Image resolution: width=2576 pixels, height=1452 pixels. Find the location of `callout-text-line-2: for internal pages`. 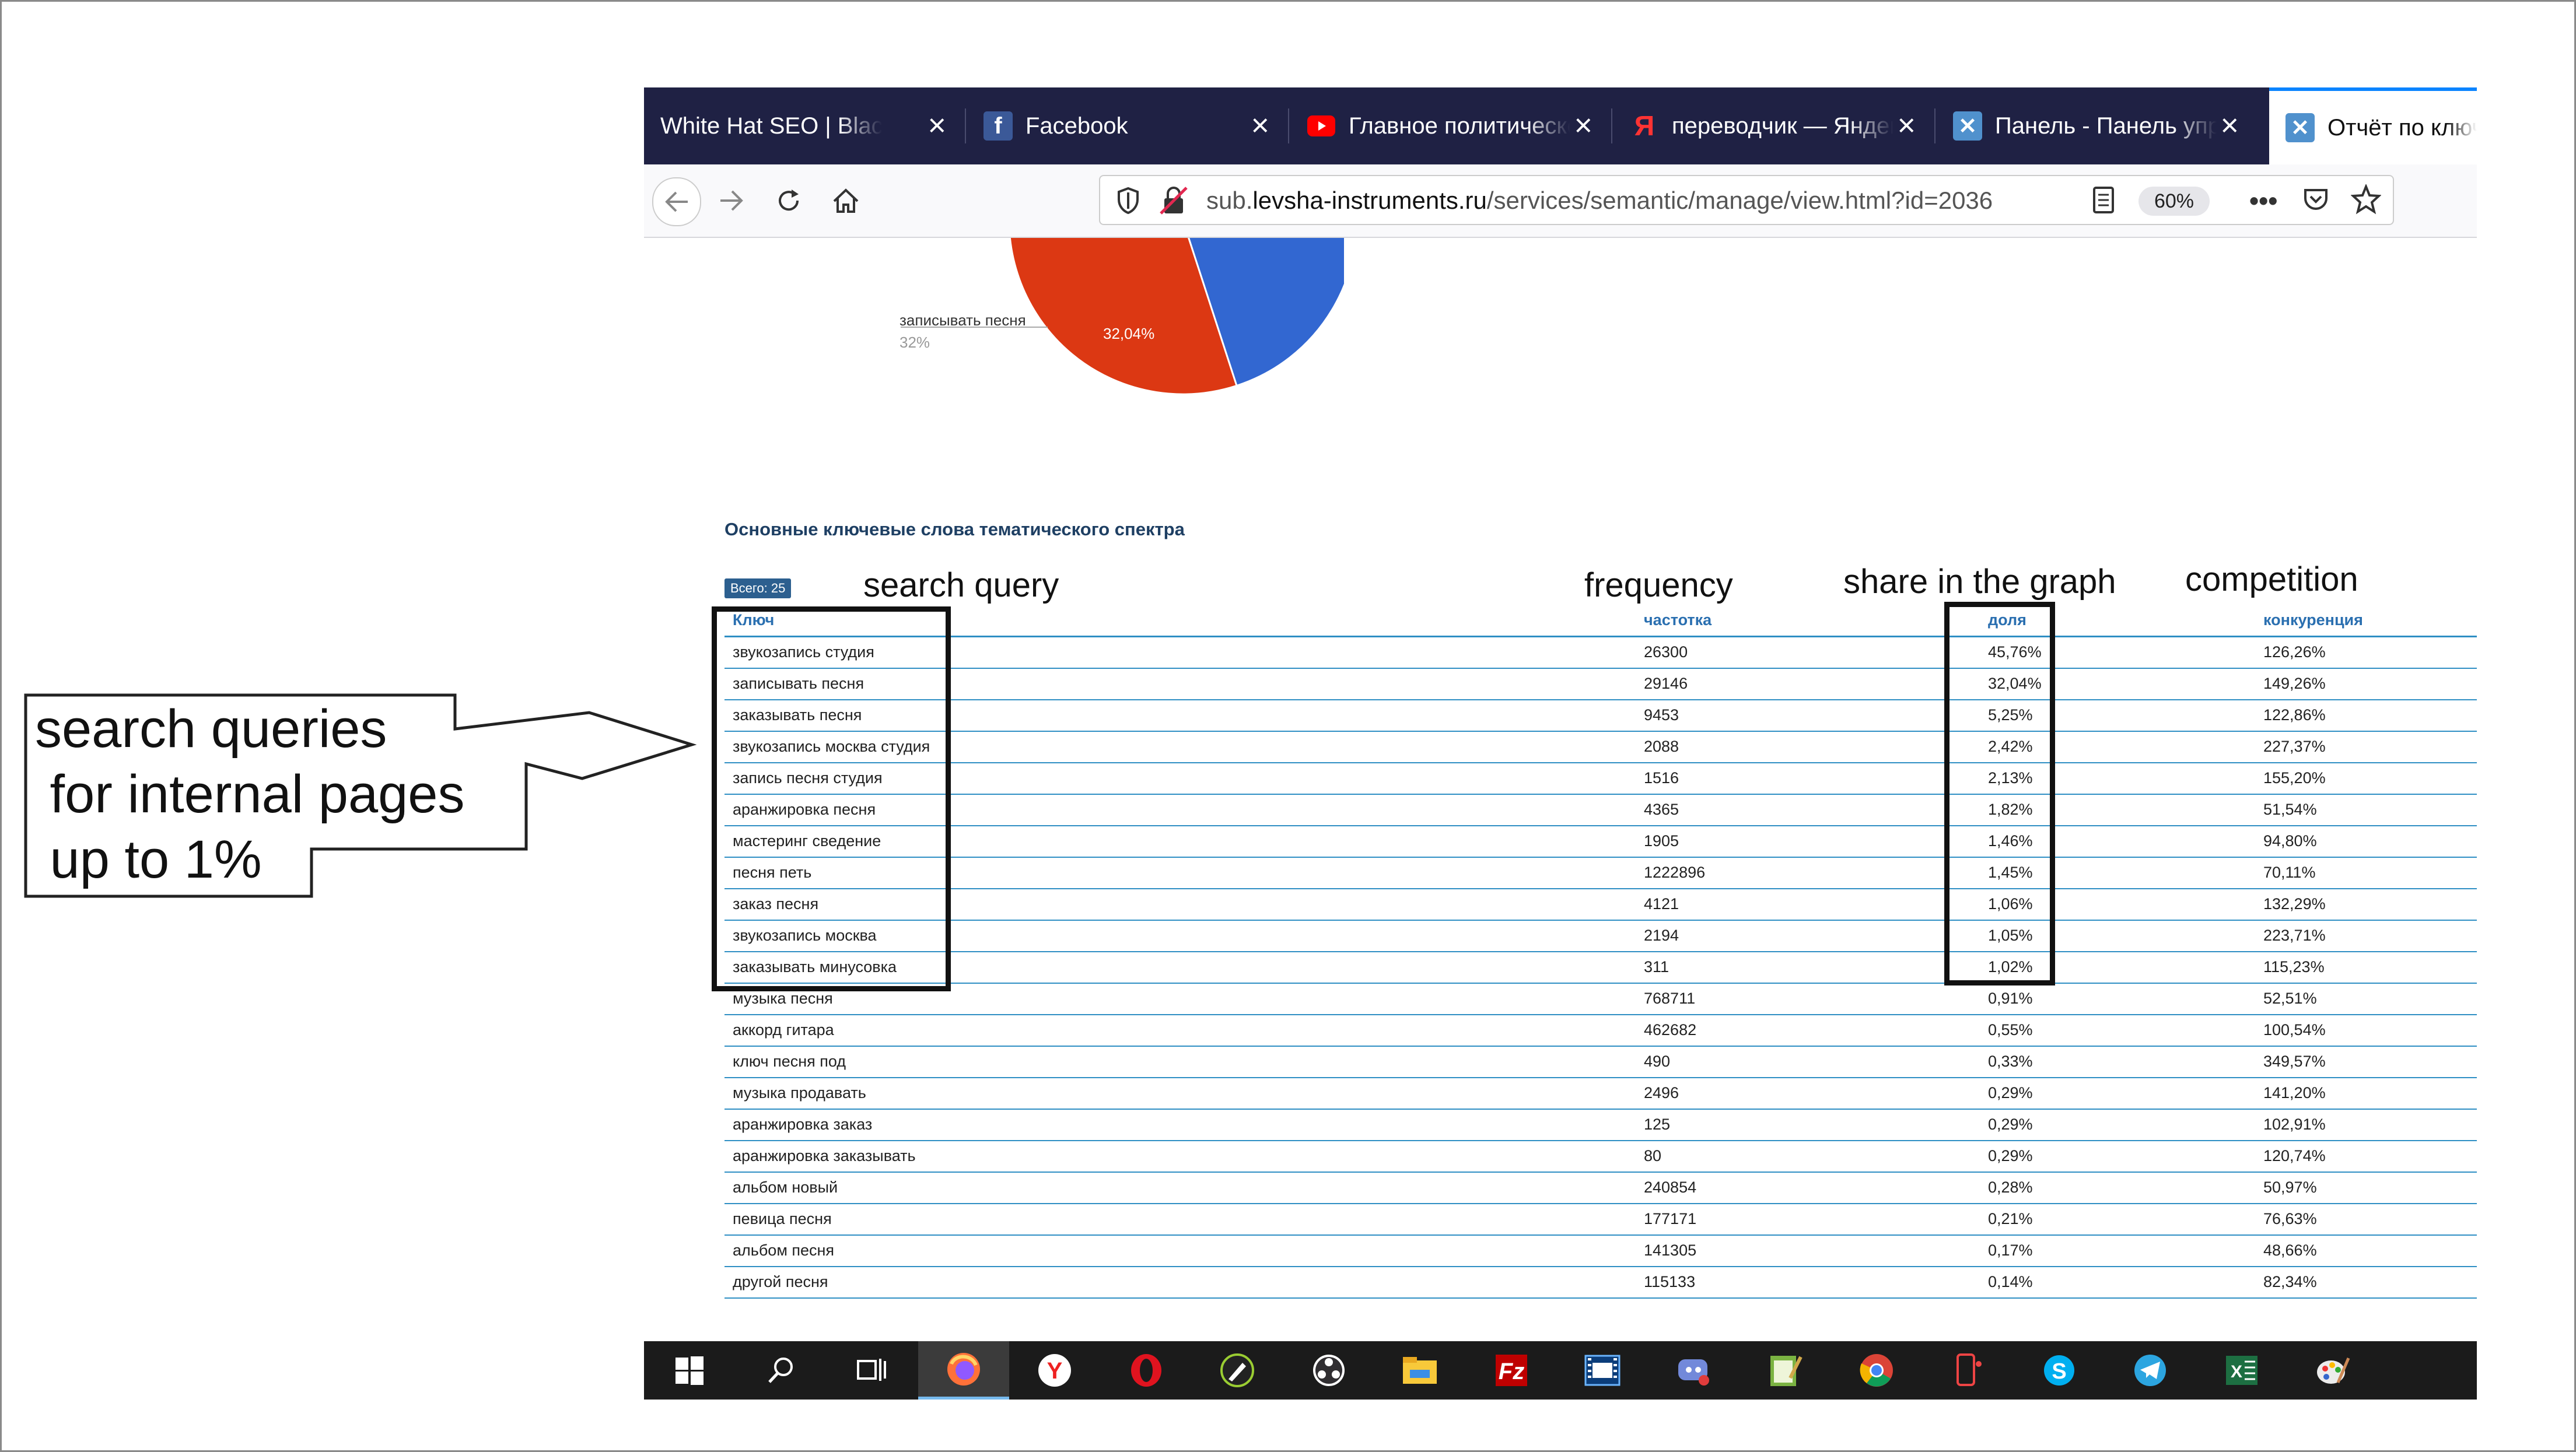

callout-text-line-2: for internal pages is located at coordinates (250, 794).